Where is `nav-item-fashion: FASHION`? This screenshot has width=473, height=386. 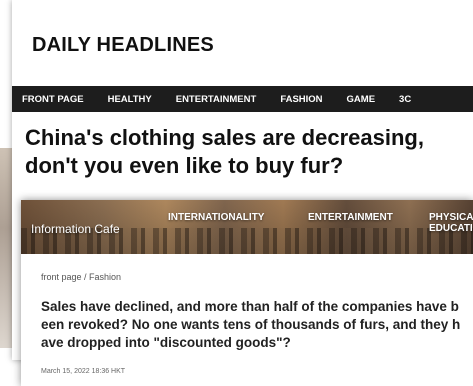
nav-item-fashion: FASHION is located at coordinates (301, 99).